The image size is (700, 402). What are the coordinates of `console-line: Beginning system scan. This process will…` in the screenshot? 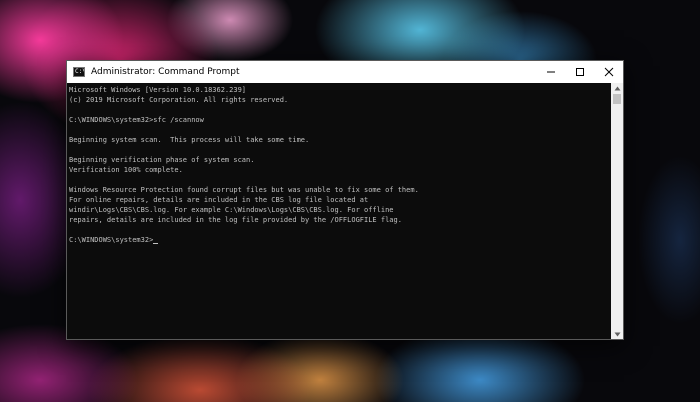 It's located at (189, 140).